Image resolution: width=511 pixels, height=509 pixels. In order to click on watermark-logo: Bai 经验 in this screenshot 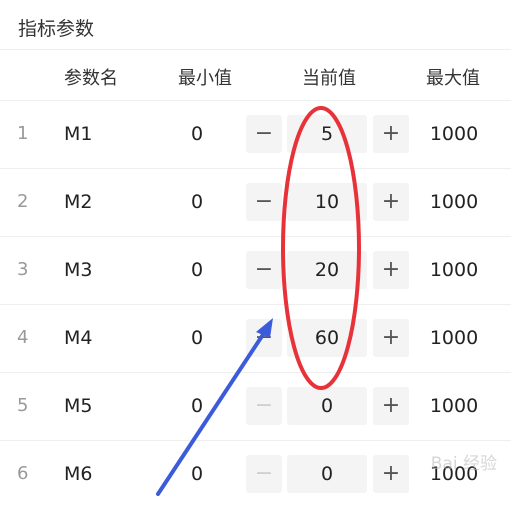, I will do `click(463, 464)`.